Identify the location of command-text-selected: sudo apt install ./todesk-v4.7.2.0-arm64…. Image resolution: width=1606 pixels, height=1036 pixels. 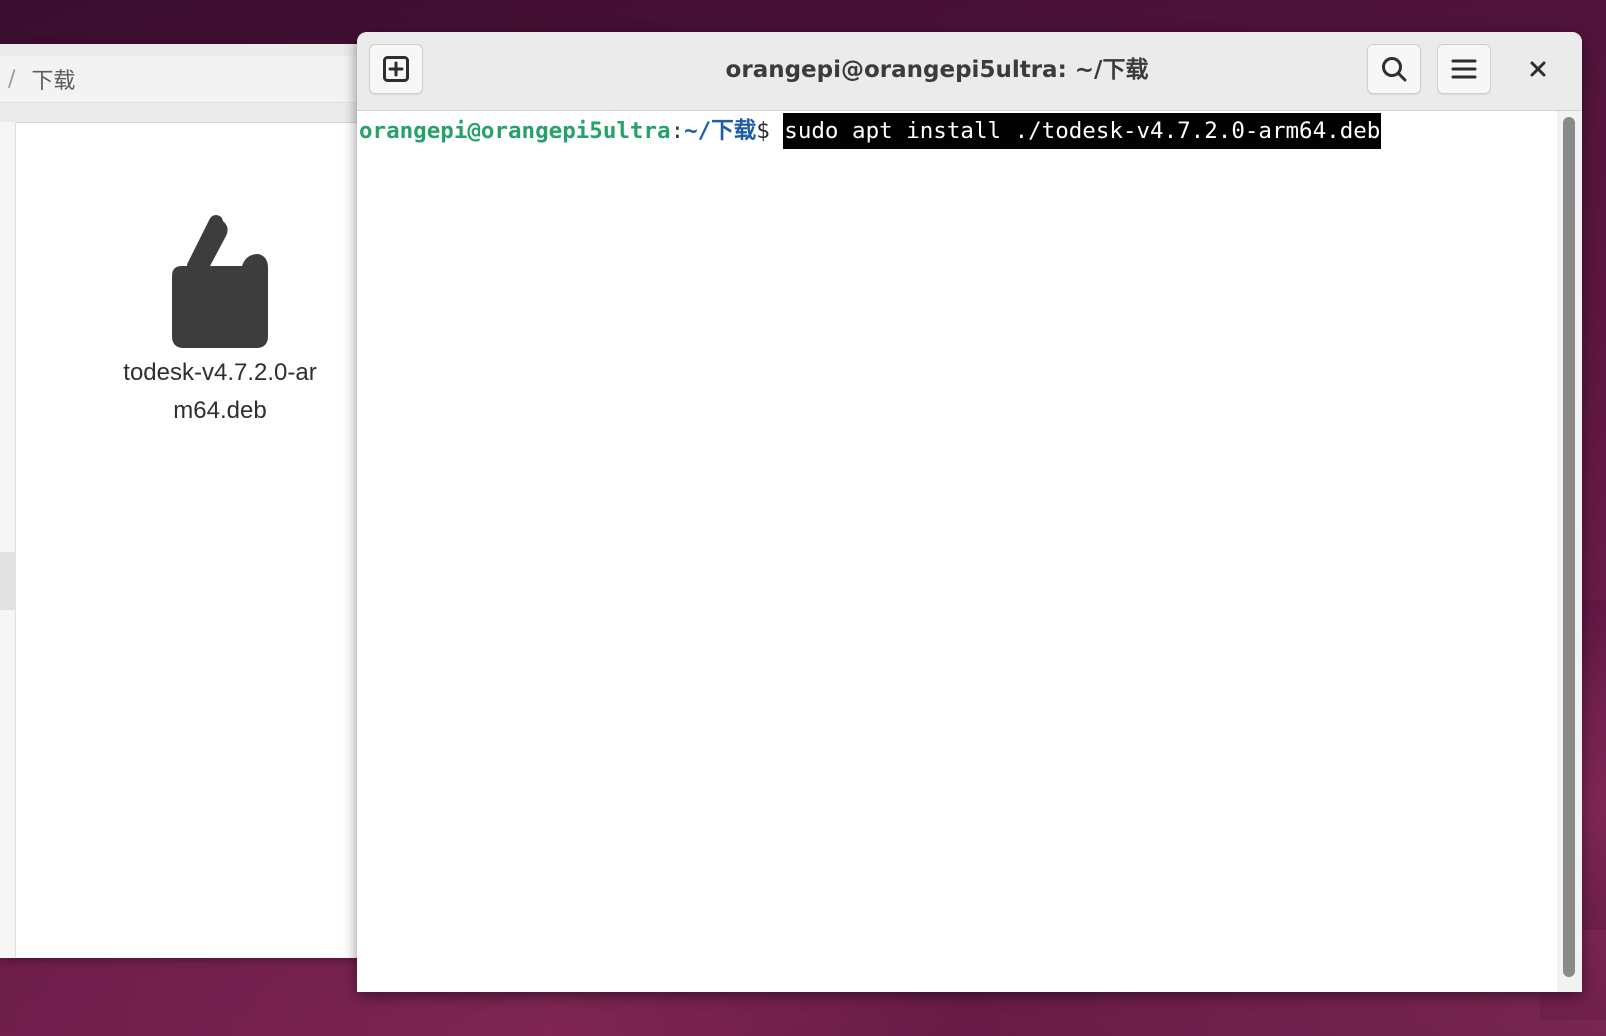
(1082, 131).